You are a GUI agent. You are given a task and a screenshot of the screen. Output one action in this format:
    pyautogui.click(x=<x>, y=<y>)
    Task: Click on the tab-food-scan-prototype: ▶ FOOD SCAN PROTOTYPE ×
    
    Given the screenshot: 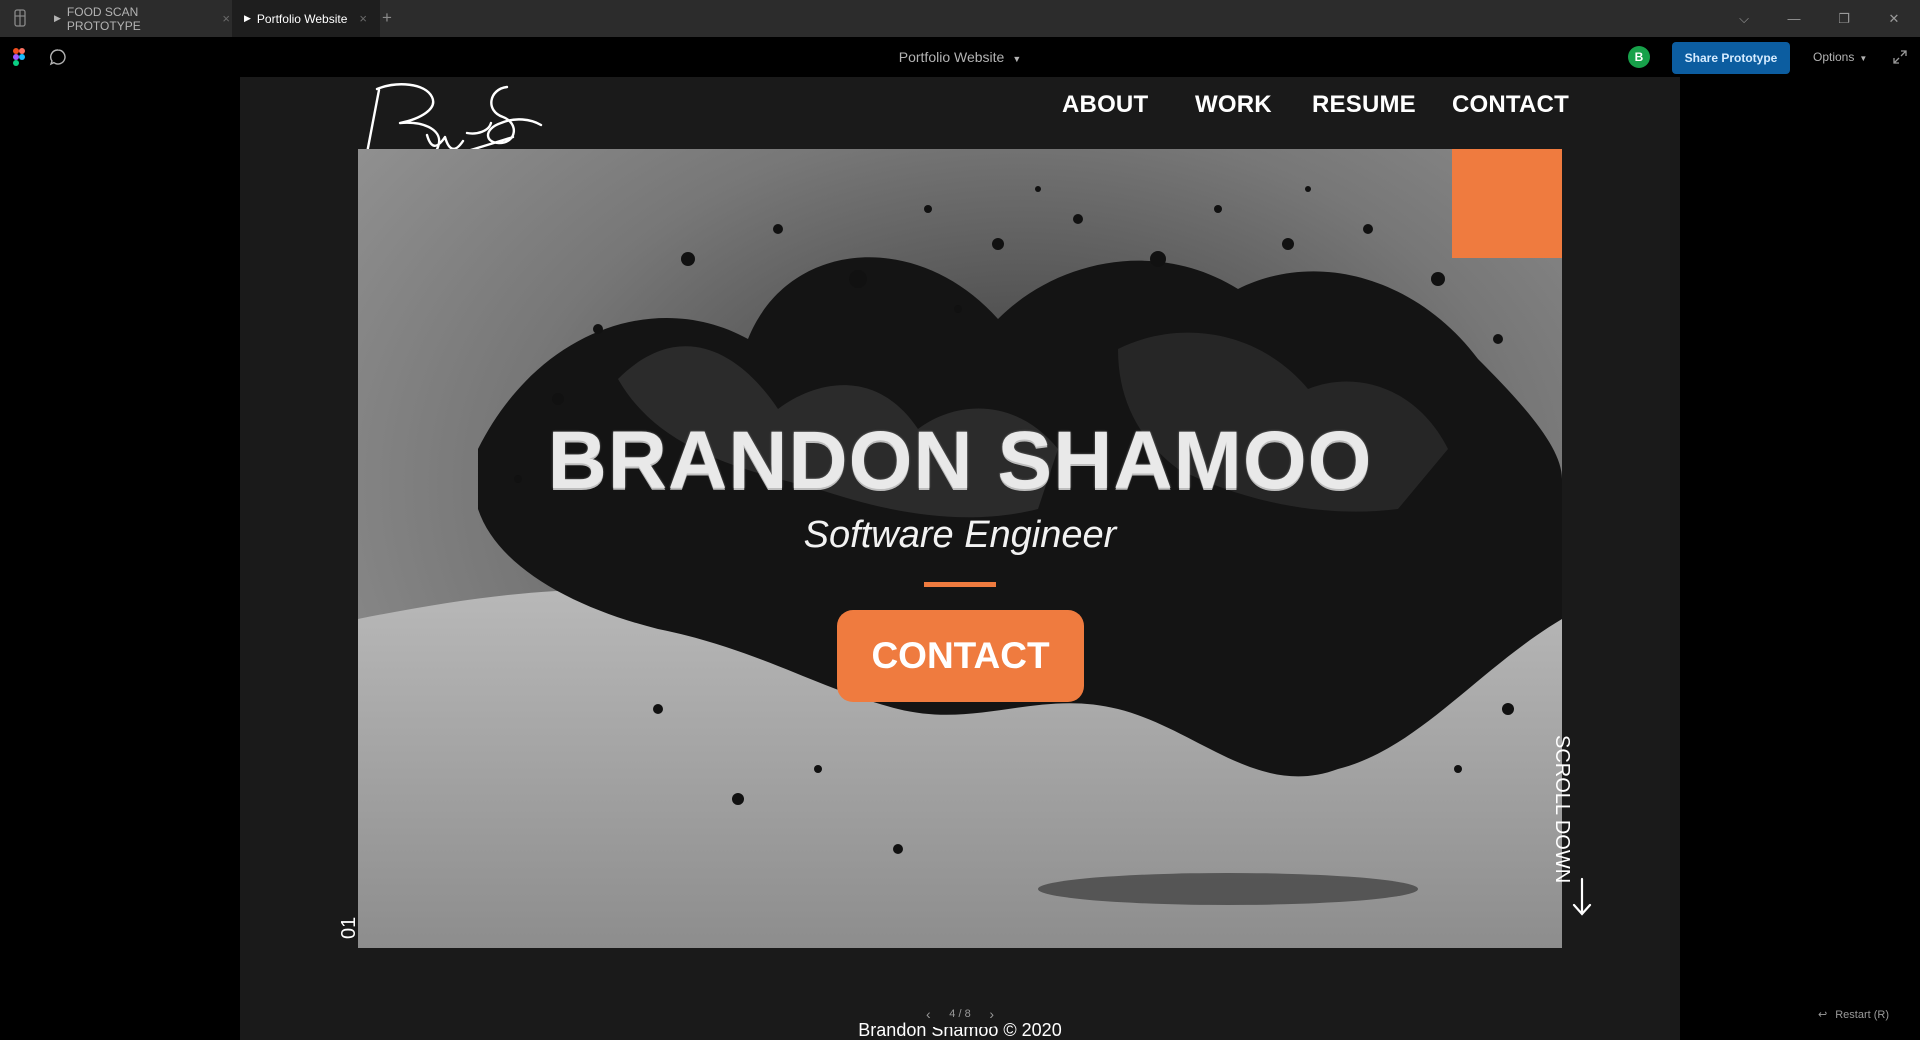 What is the action you would take?
    pyautogui.click(x=141, y=18)
    